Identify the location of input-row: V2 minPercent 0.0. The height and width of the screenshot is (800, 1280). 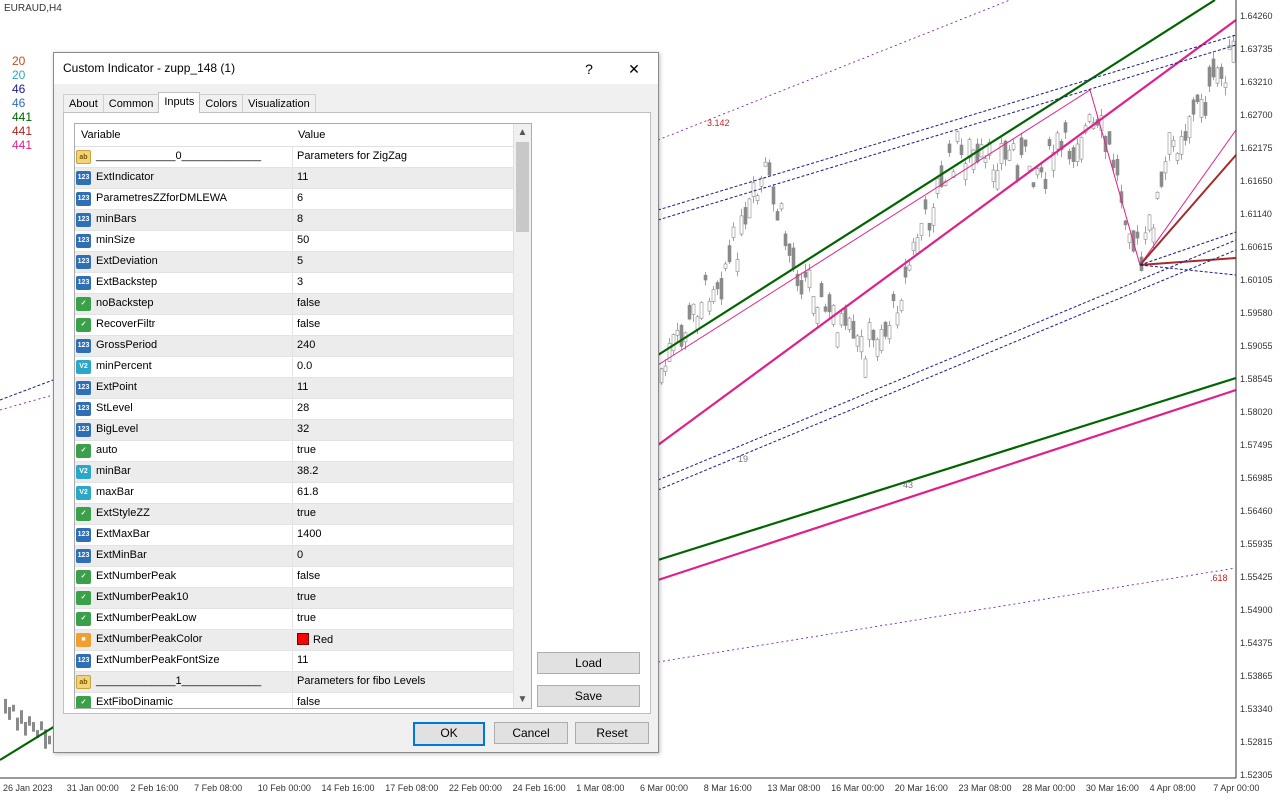
(303, 367).